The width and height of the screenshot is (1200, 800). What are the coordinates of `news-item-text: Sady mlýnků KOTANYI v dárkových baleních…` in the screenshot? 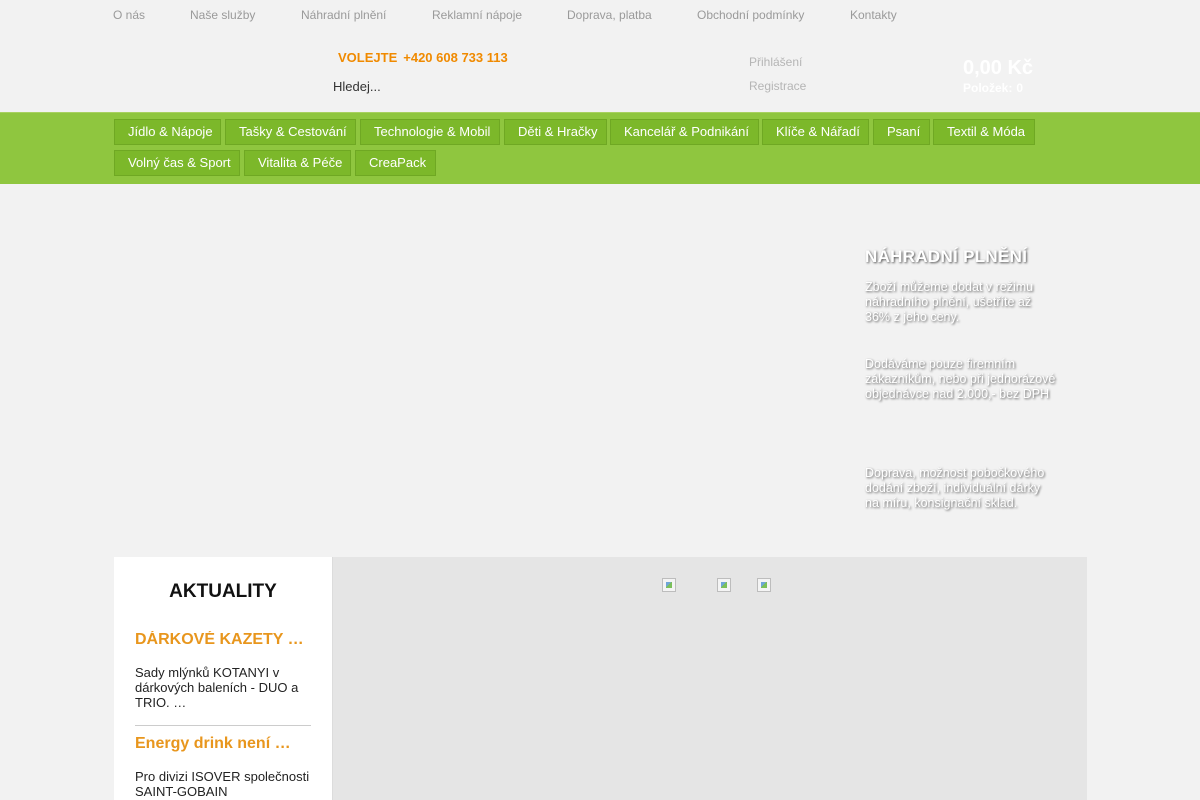 It's located at (217, 687).